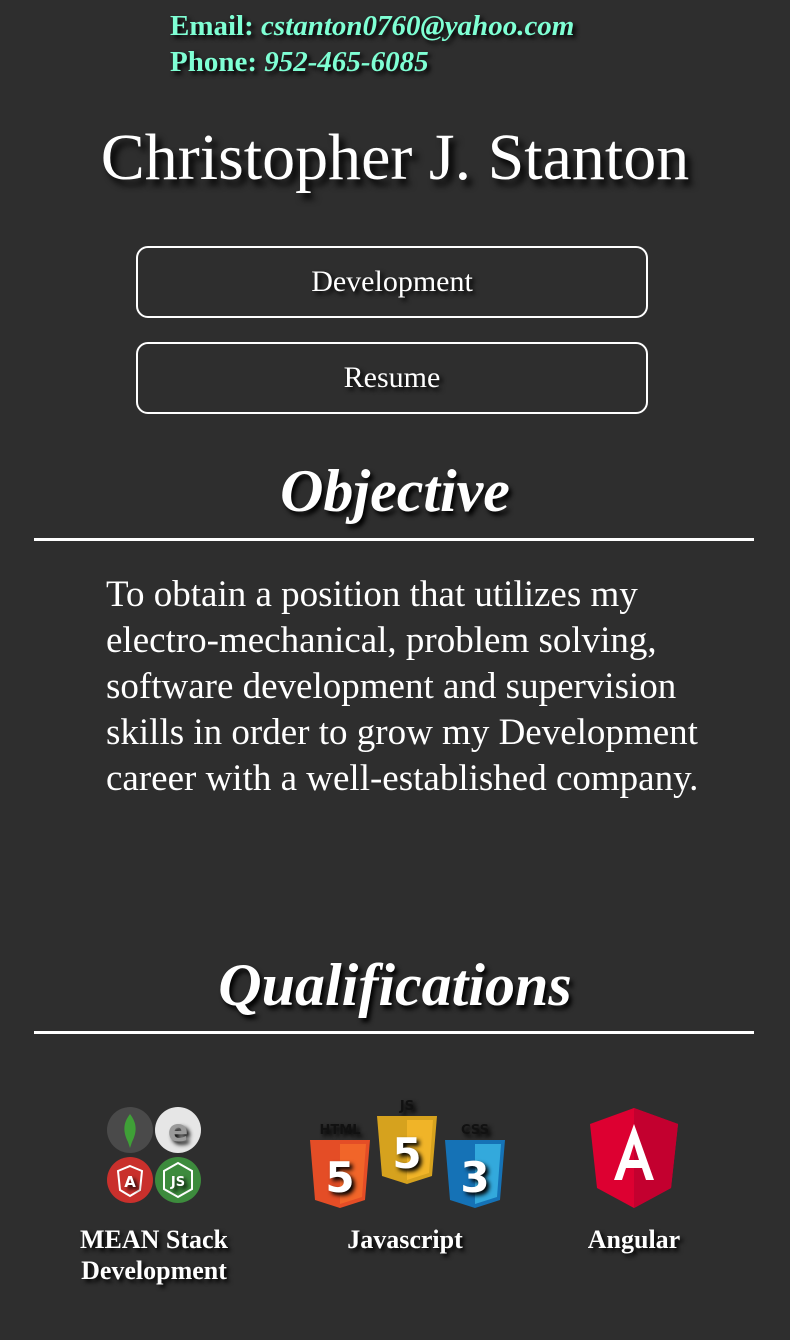 The image size is (790, 1340). Describe the element at coordinates (213, 62) in the screenshot. I see `phone-label: Phone:` at that location.